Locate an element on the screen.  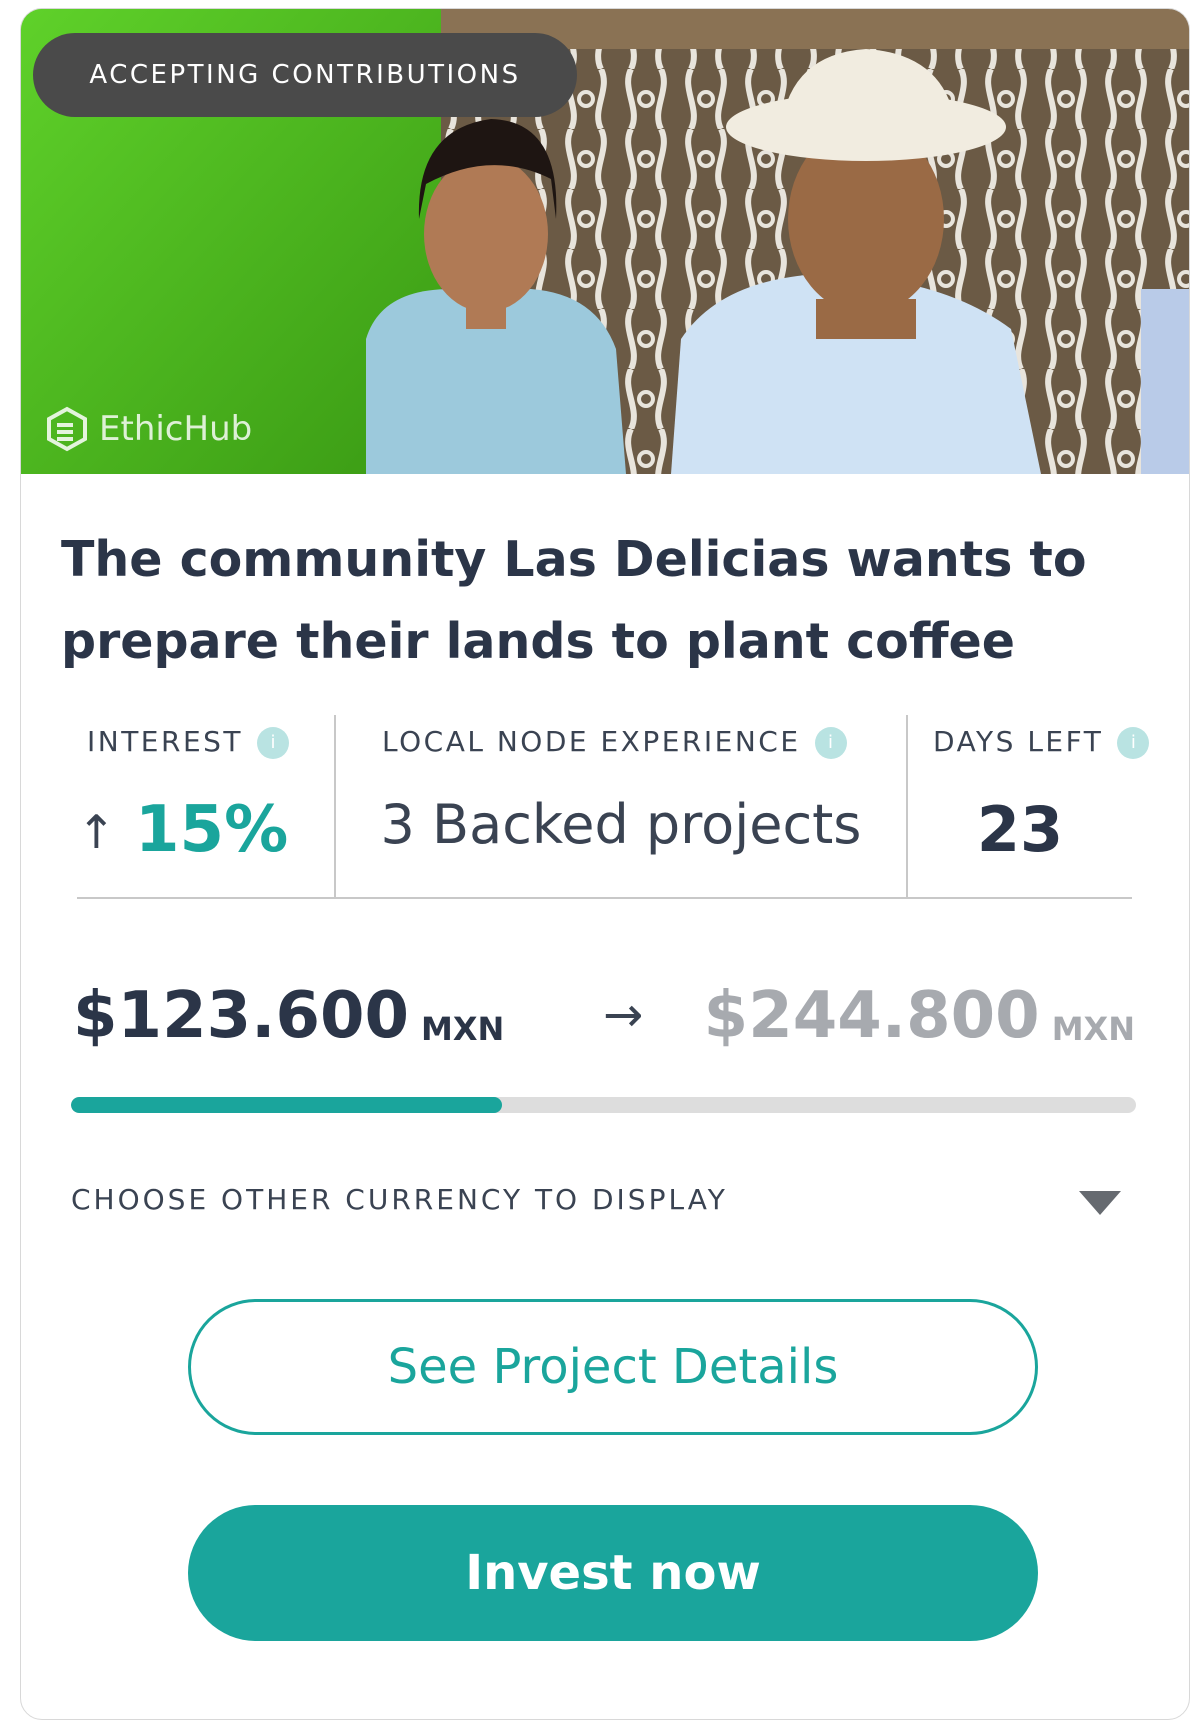
goal-value: $244.800 is located at coordinates (871, 1016).